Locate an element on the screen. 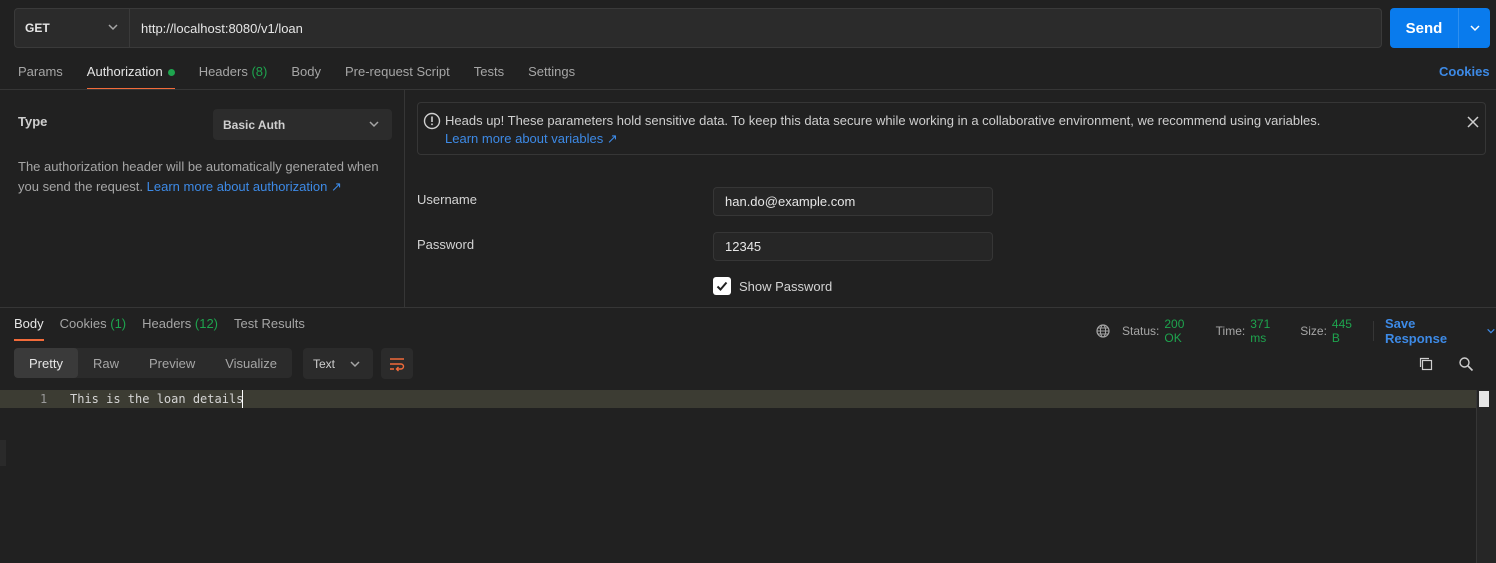  send-options-chevron-icon is located at coordinates (1474, 28).